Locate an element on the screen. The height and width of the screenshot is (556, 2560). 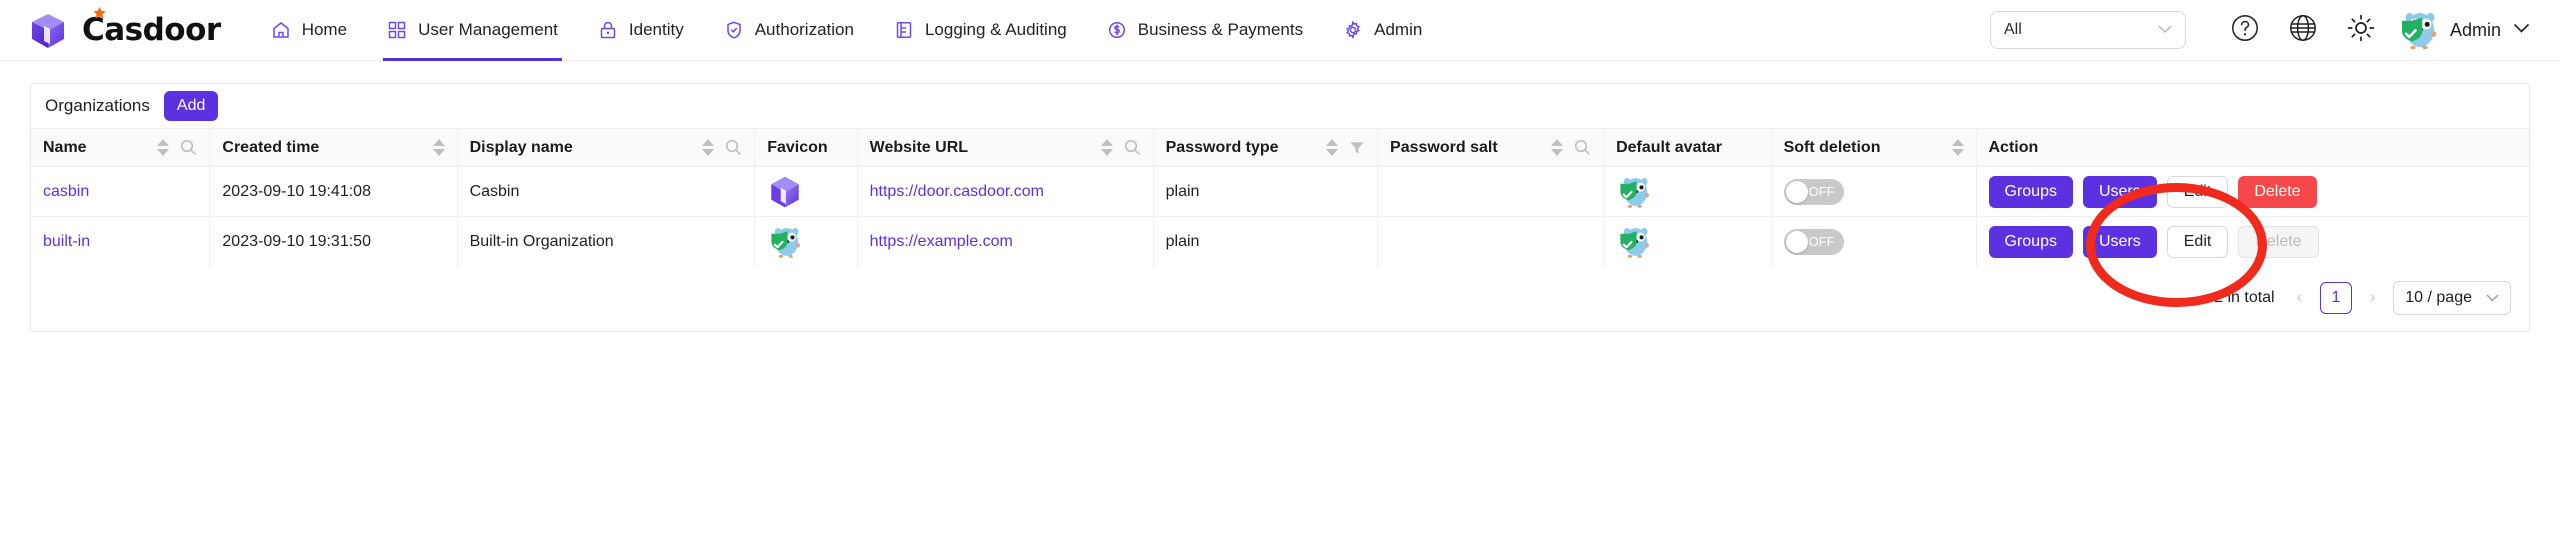
nav-item-home: Home is located at coordinates (309, 30).